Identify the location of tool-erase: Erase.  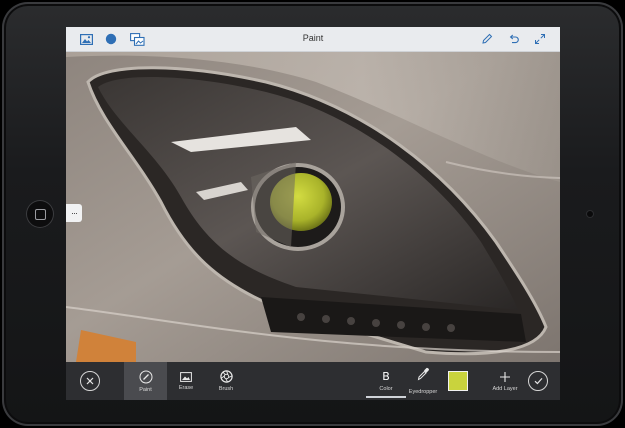
(186, 381).